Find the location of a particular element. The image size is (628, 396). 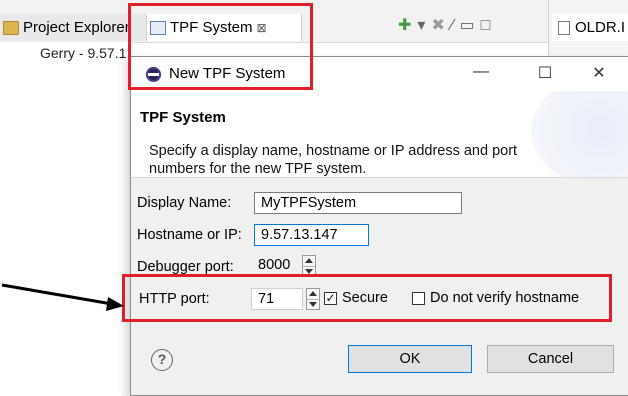

arrow-line is located at coordinates (57, 294).